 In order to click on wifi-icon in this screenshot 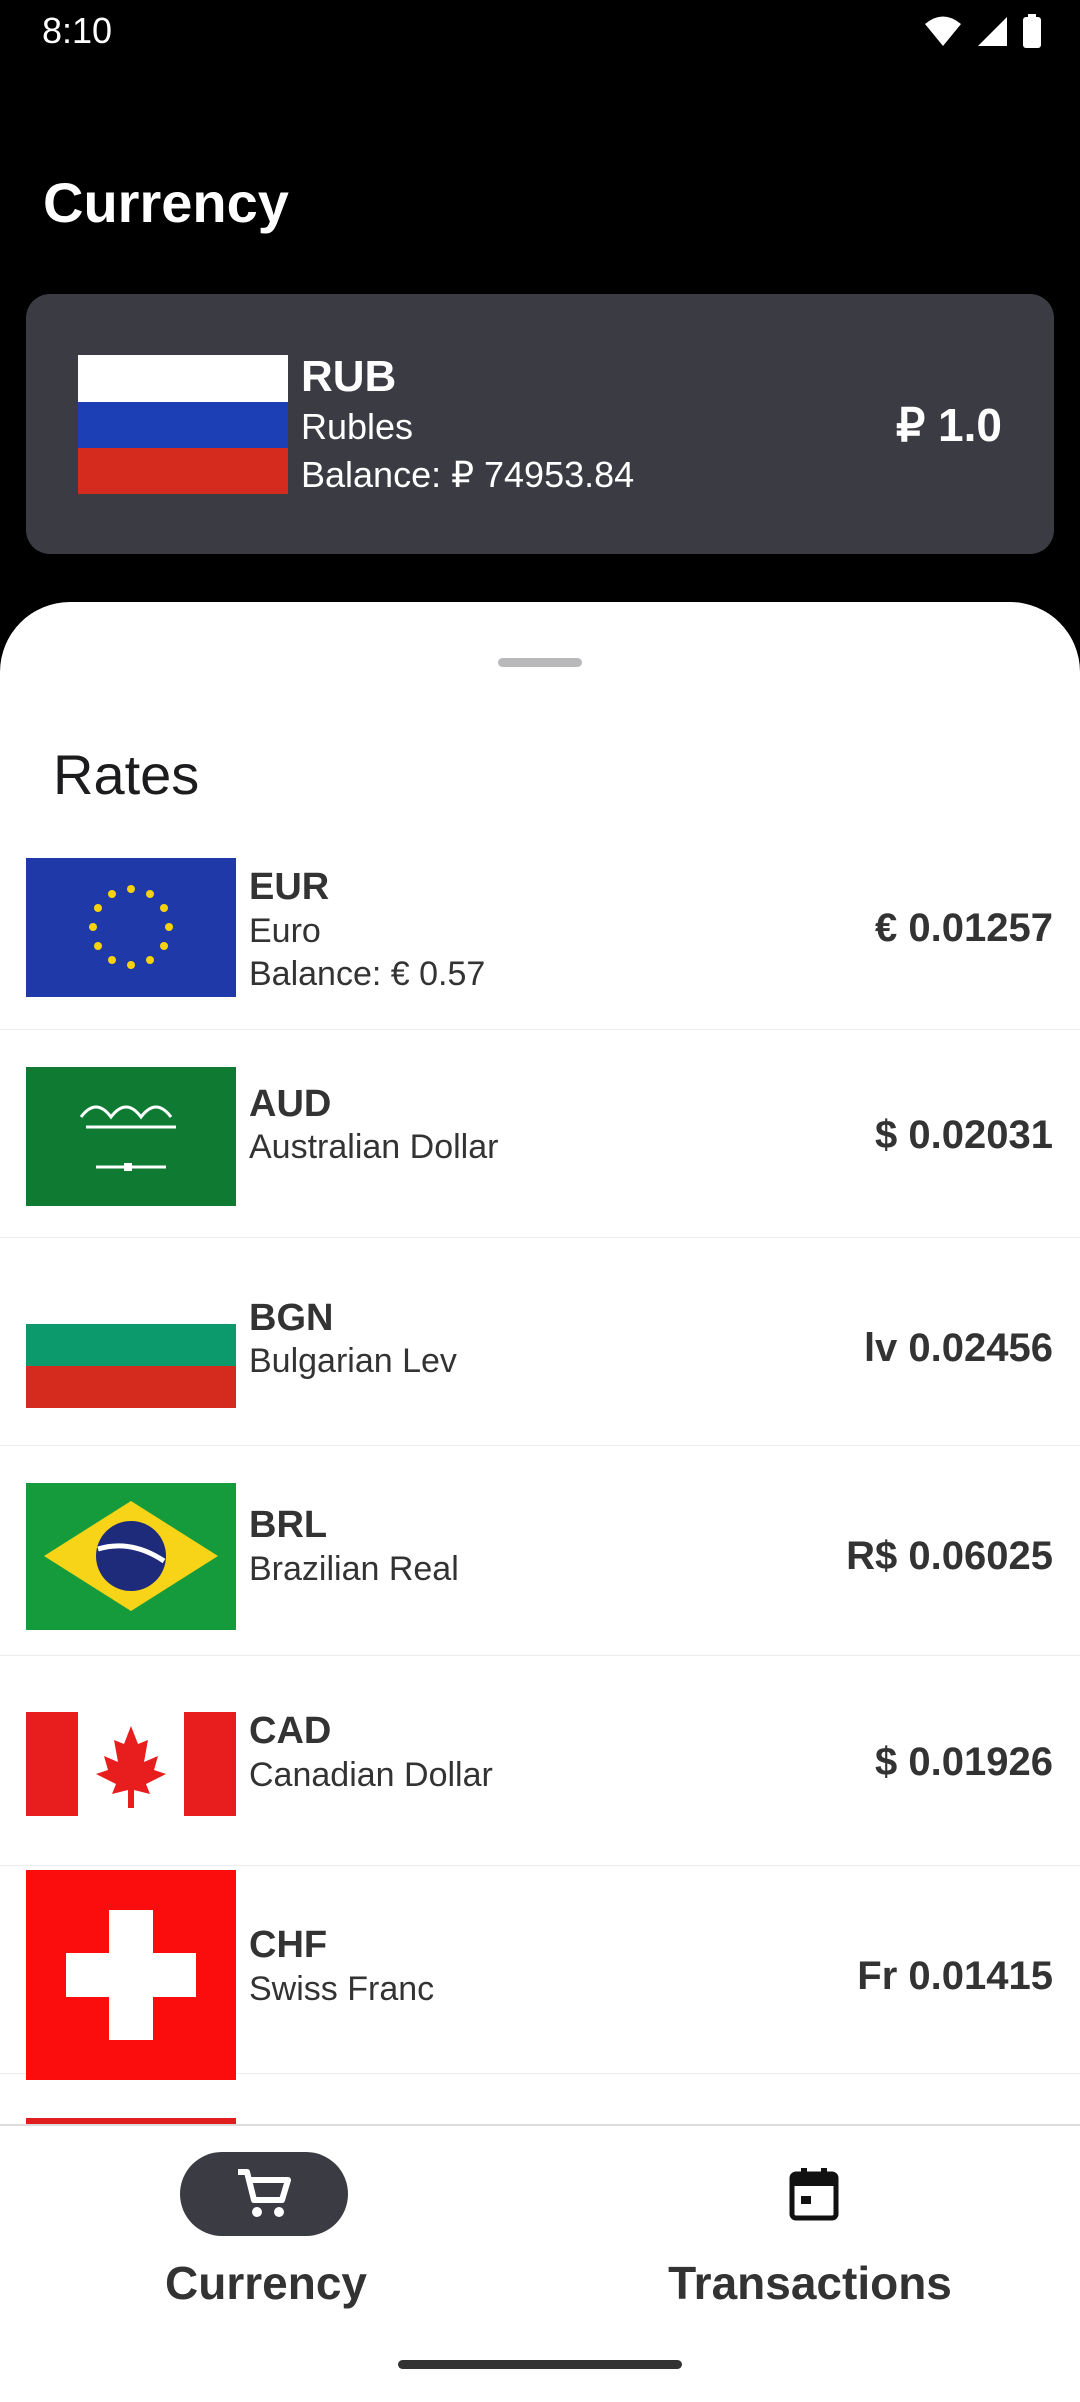, I will do `click(943, 31)`.